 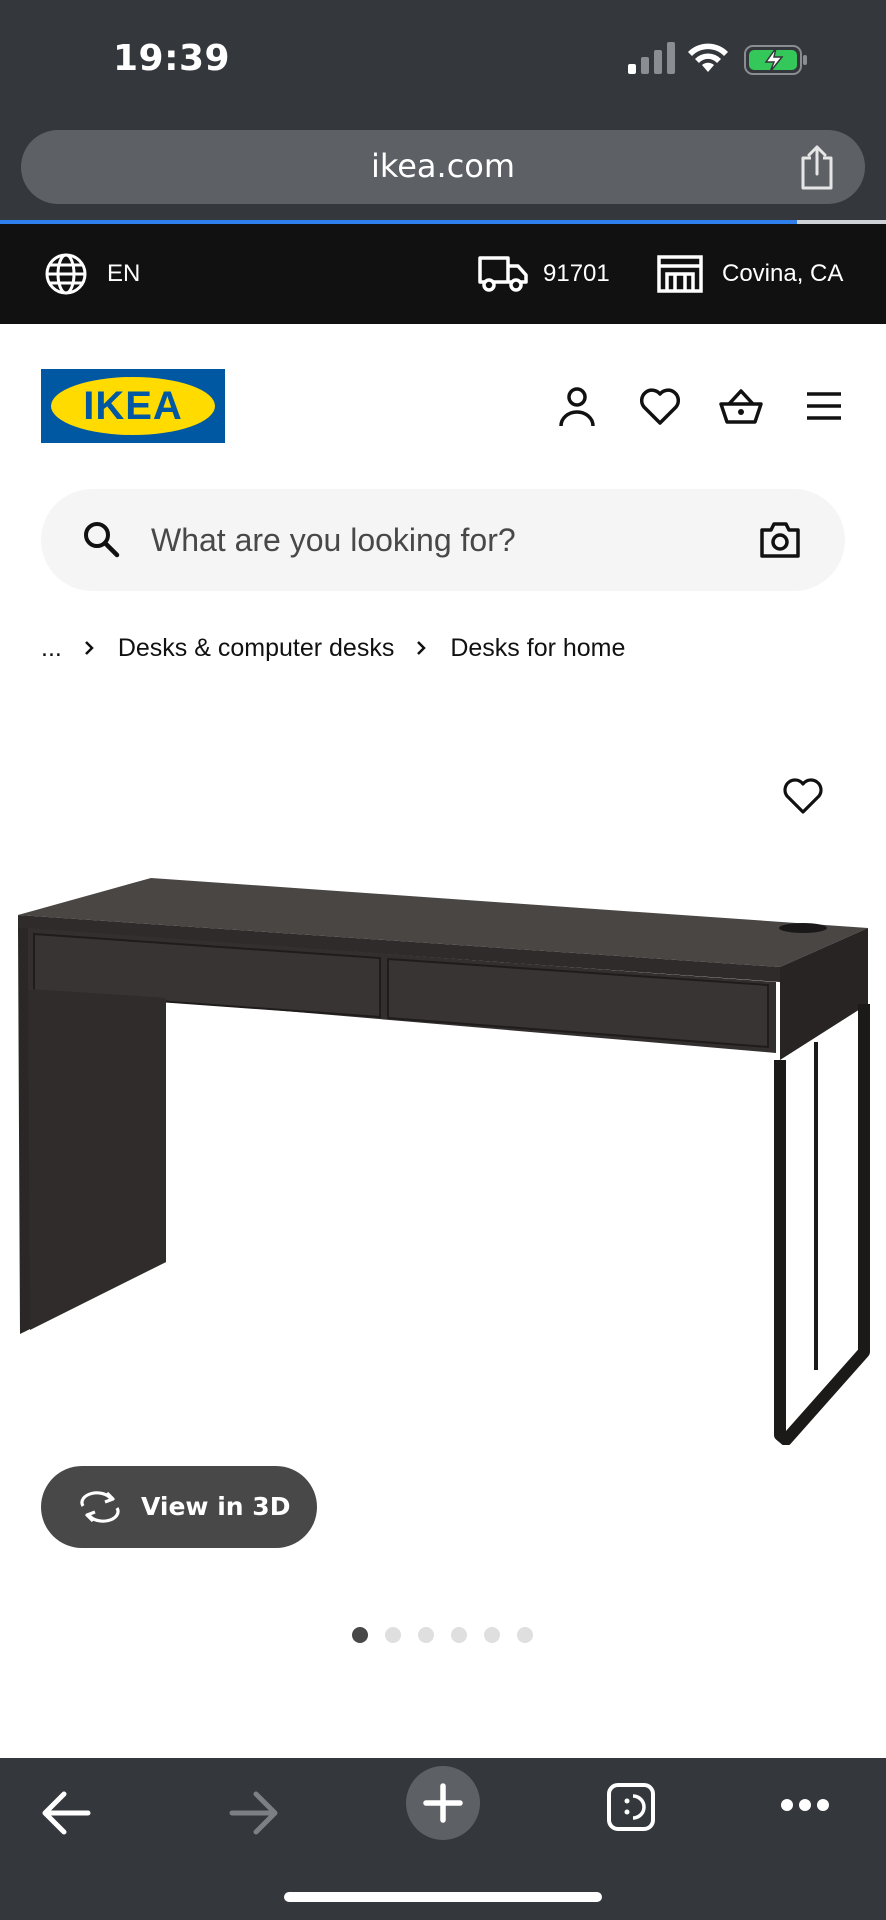 What do you see at coordinates (651, 58) in the screenshot?
I see `cellular-signal-icon` at bounding box center [651, 58].